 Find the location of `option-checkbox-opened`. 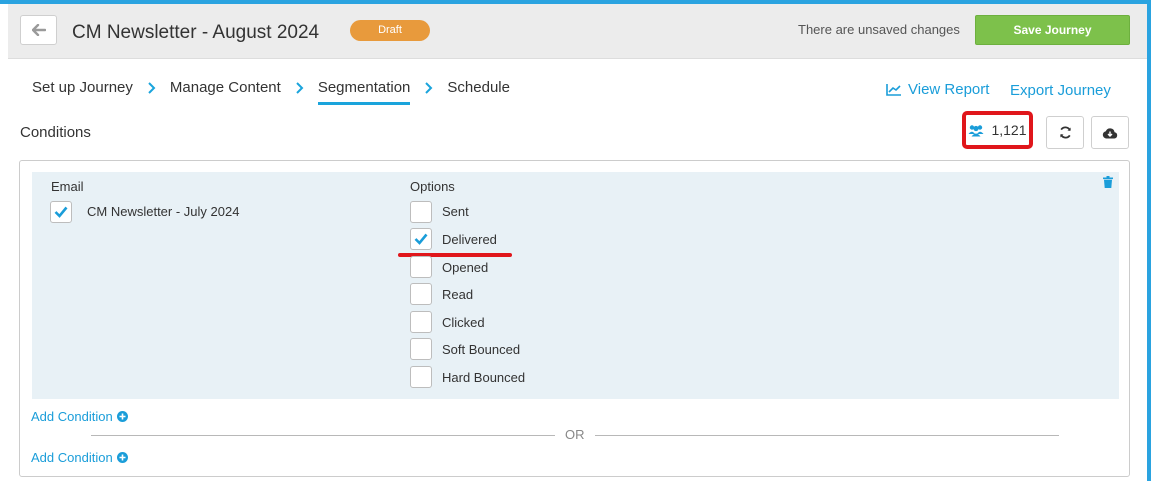

option-checkbox-opened is located at coordinates (421, 267).